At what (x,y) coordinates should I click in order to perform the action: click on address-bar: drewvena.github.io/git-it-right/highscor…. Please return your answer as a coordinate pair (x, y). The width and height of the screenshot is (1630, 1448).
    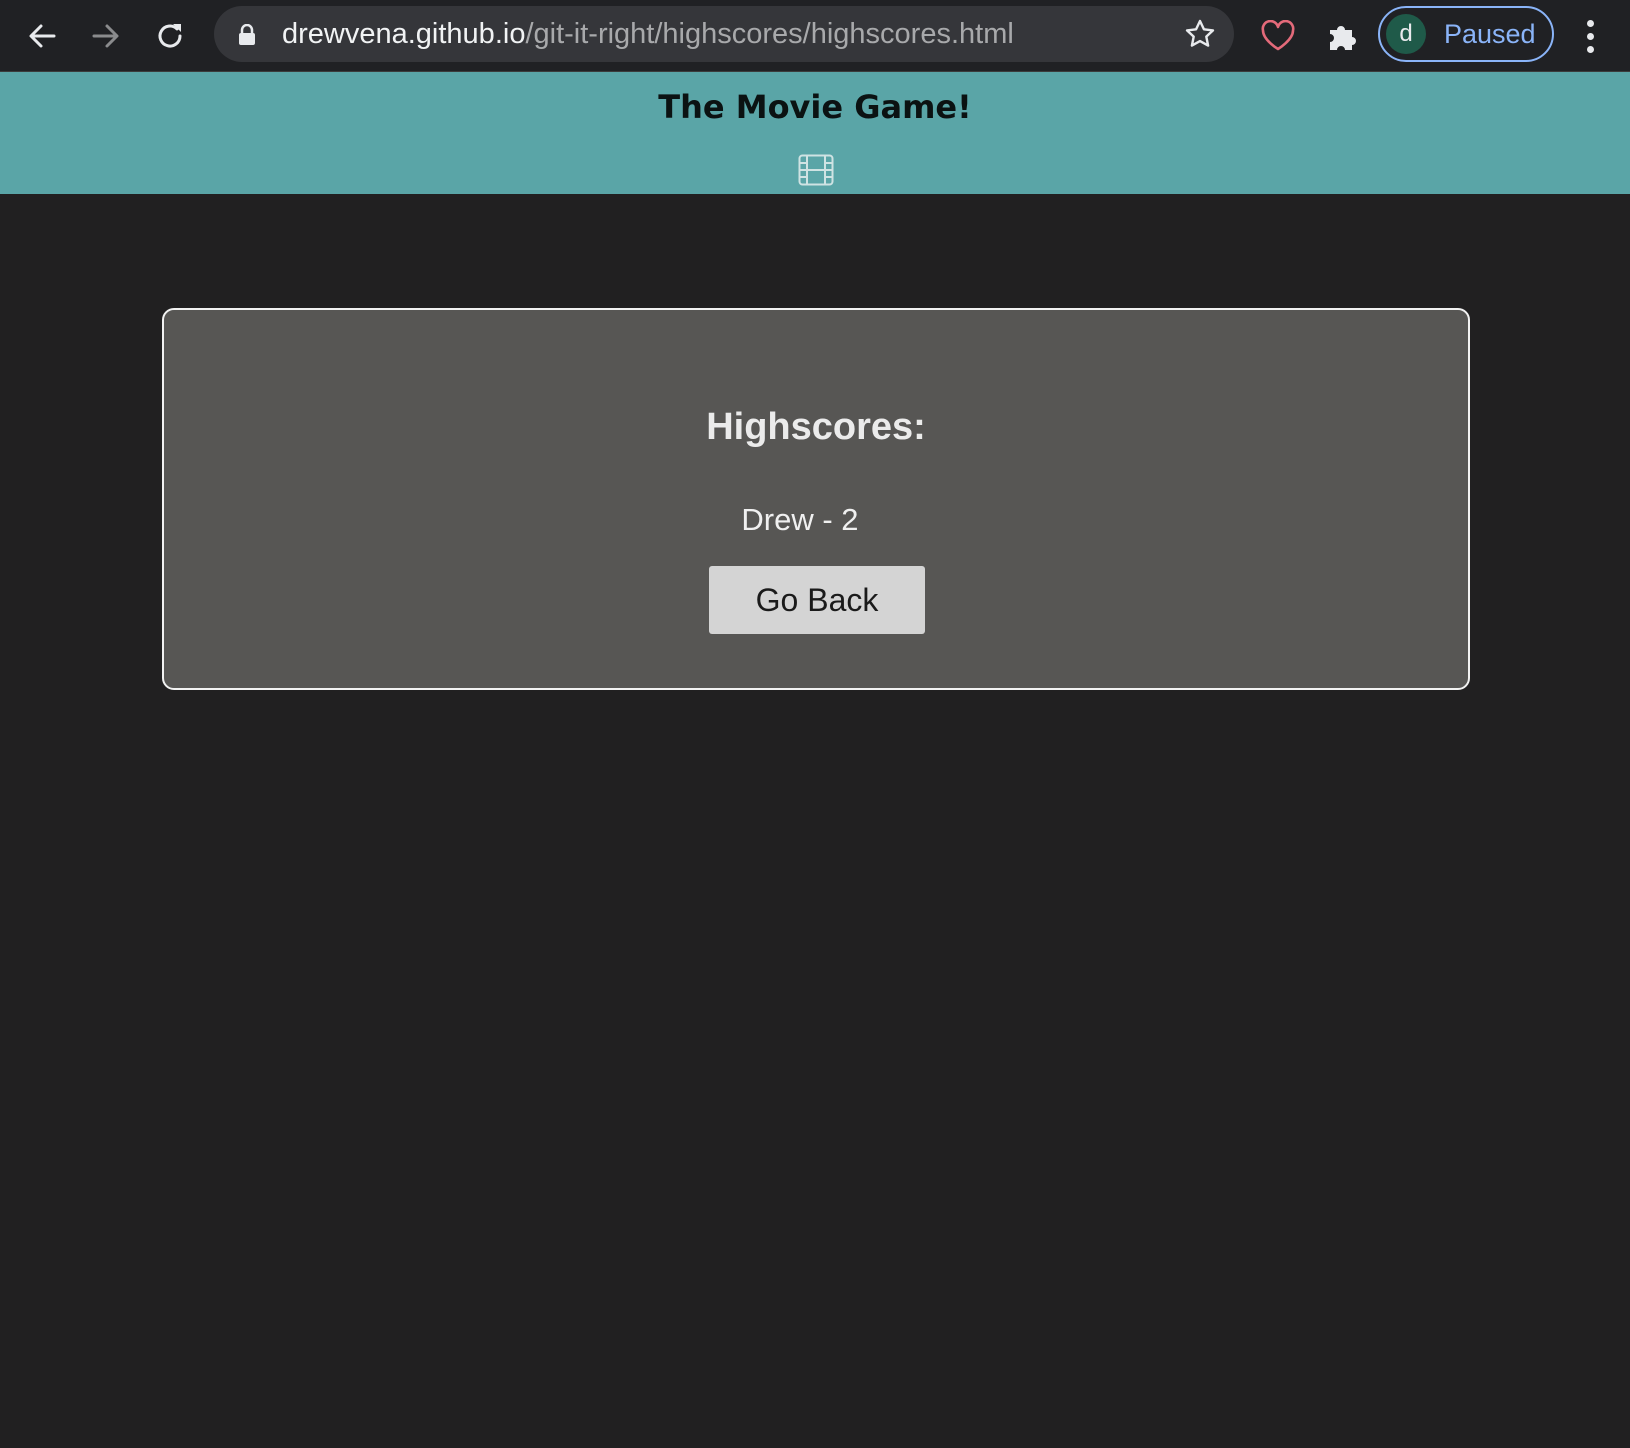
    Looking at the image, I should click on (724, 34).